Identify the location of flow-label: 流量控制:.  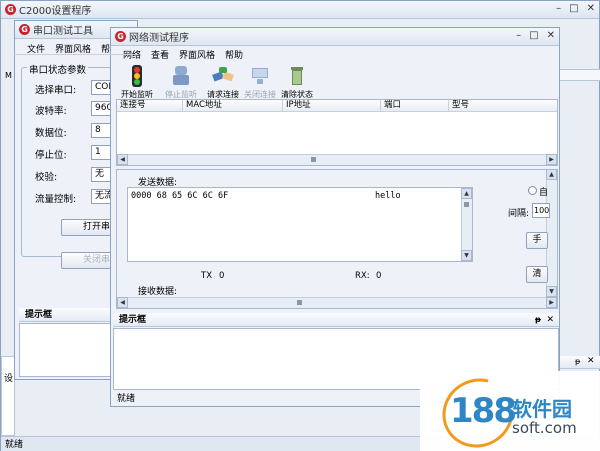
(56, 199).